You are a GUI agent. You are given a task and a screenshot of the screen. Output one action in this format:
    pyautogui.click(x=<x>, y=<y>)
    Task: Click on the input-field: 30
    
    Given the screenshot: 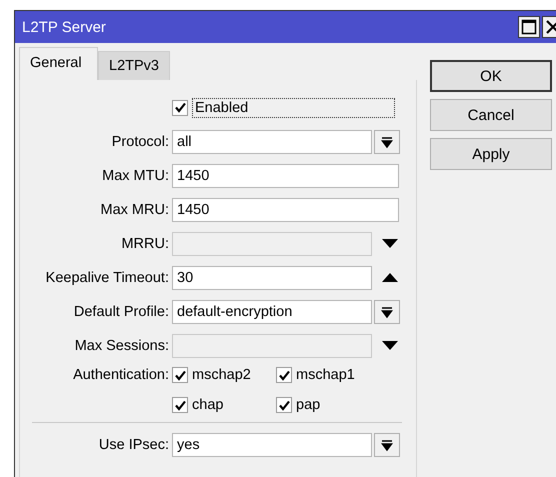 What is the action you would take?
    pyautogui.click(x=272, y=278)
    